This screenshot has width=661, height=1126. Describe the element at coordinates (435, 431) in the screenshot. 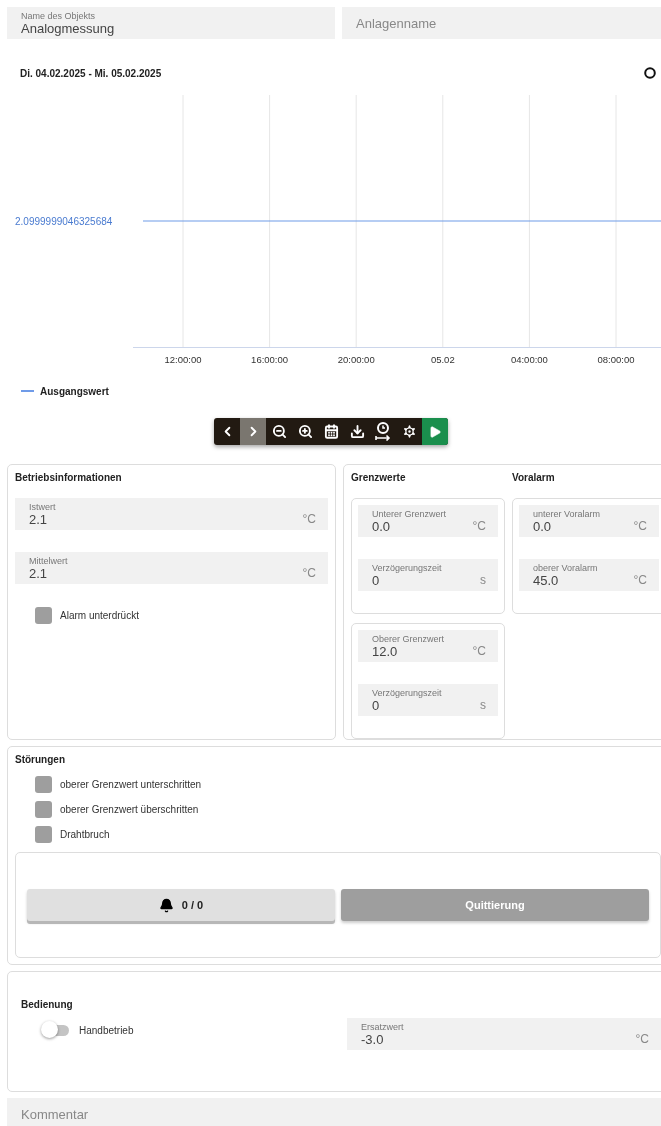

I see `play-icon` at that location.